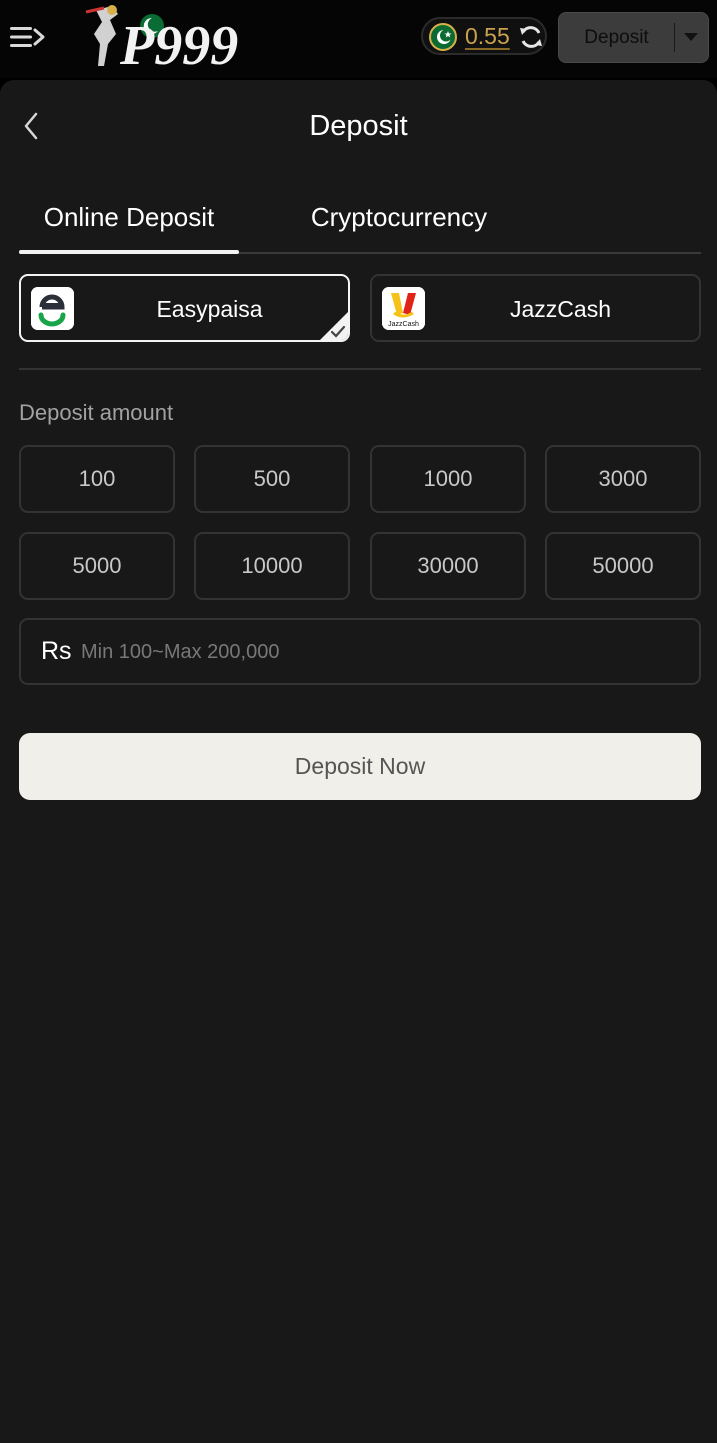 The image size is (717, 1443). I want to click on site-logo: P999, so click(164, 38).